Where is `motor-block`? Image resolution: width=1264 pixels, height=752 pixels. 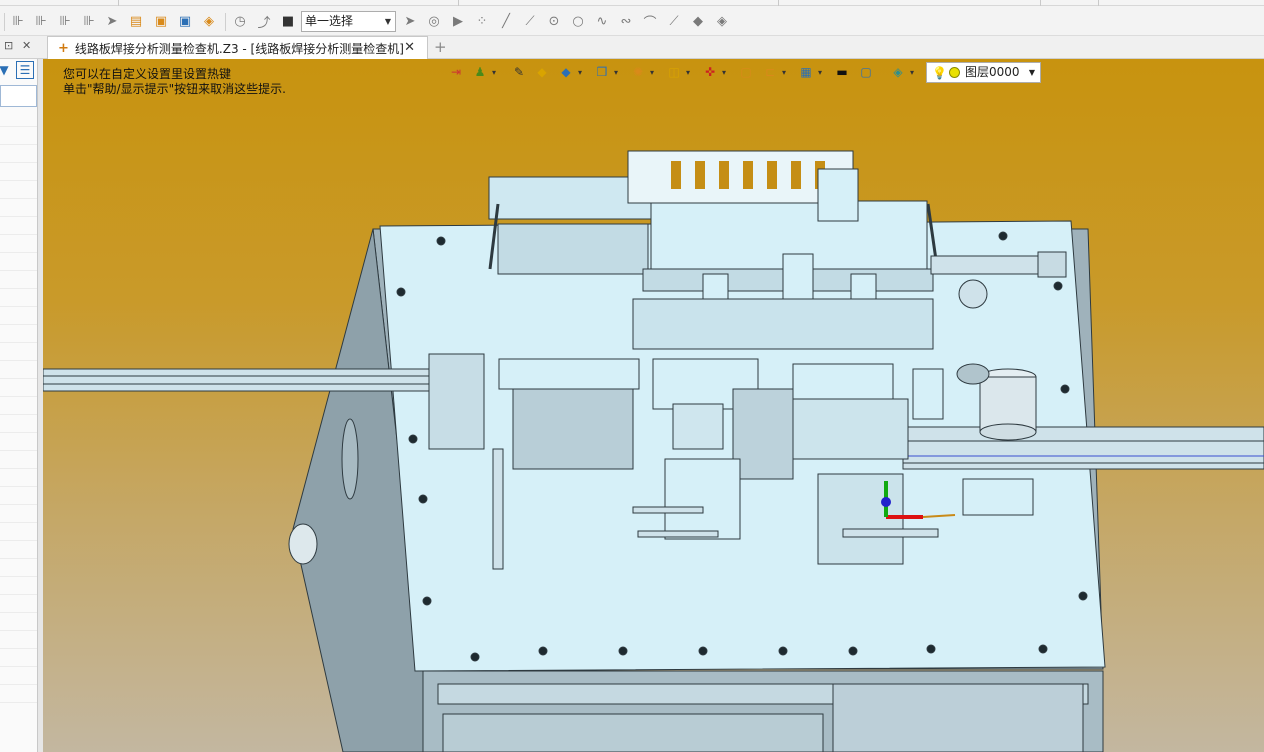
motor-block is located at coordinates (573, 429).